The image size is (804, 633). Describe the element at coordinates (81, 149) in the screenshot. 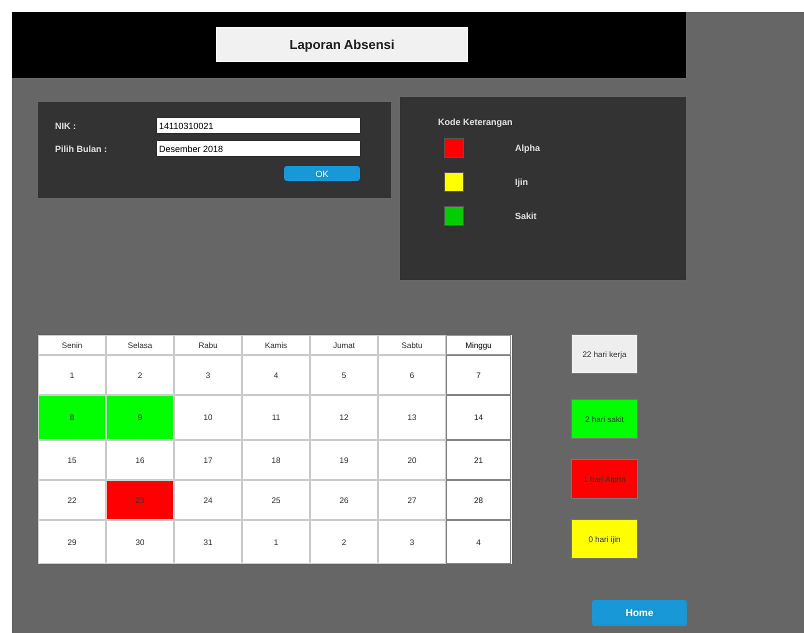

I see `field-label: Pilih Bulan :` at that location.